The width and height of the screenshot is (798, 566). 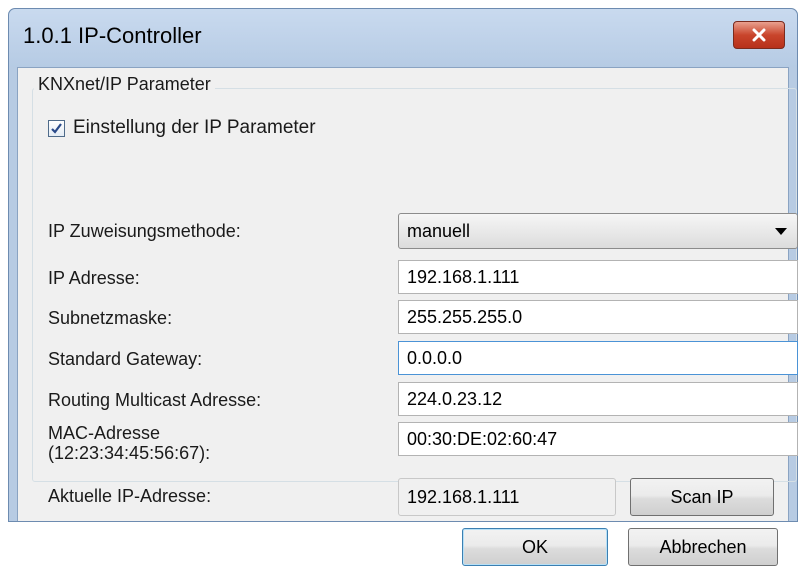 What do you see at coordinates (129, 453) in the screenshot?
I see `mac-label-line2: (12:23:34:45:56:67):` at bounding box center [129, 453].